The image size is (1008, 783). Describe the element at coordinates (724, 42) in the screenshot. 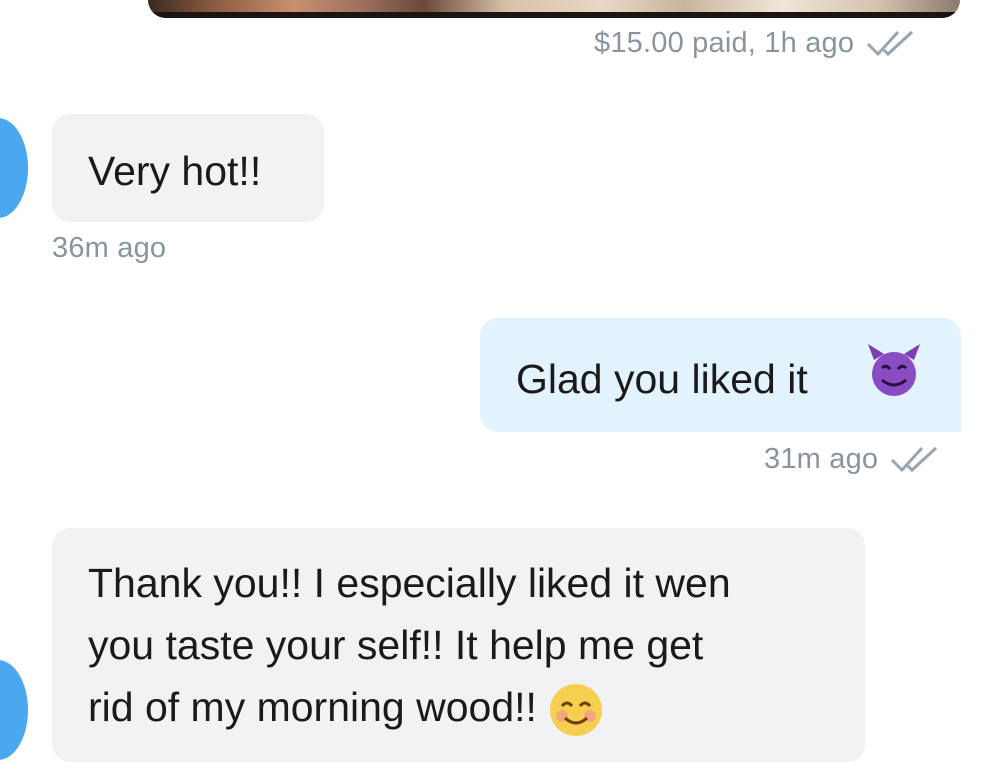

I see `paid-message-status: $15.00 paid, 1h ago` at that location.